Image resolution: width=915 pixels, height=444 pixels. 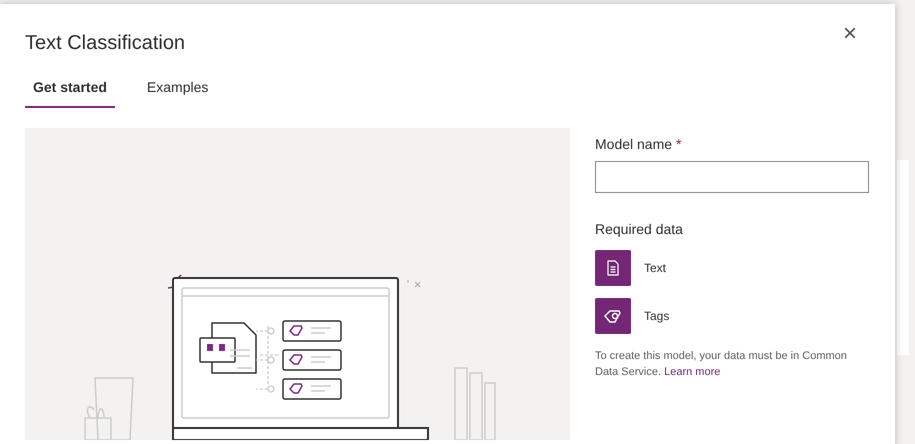 What do you see at coordinates (633, 144) in the screenshot?
I see `field-label: Model name` at bounding box center [633, 144].